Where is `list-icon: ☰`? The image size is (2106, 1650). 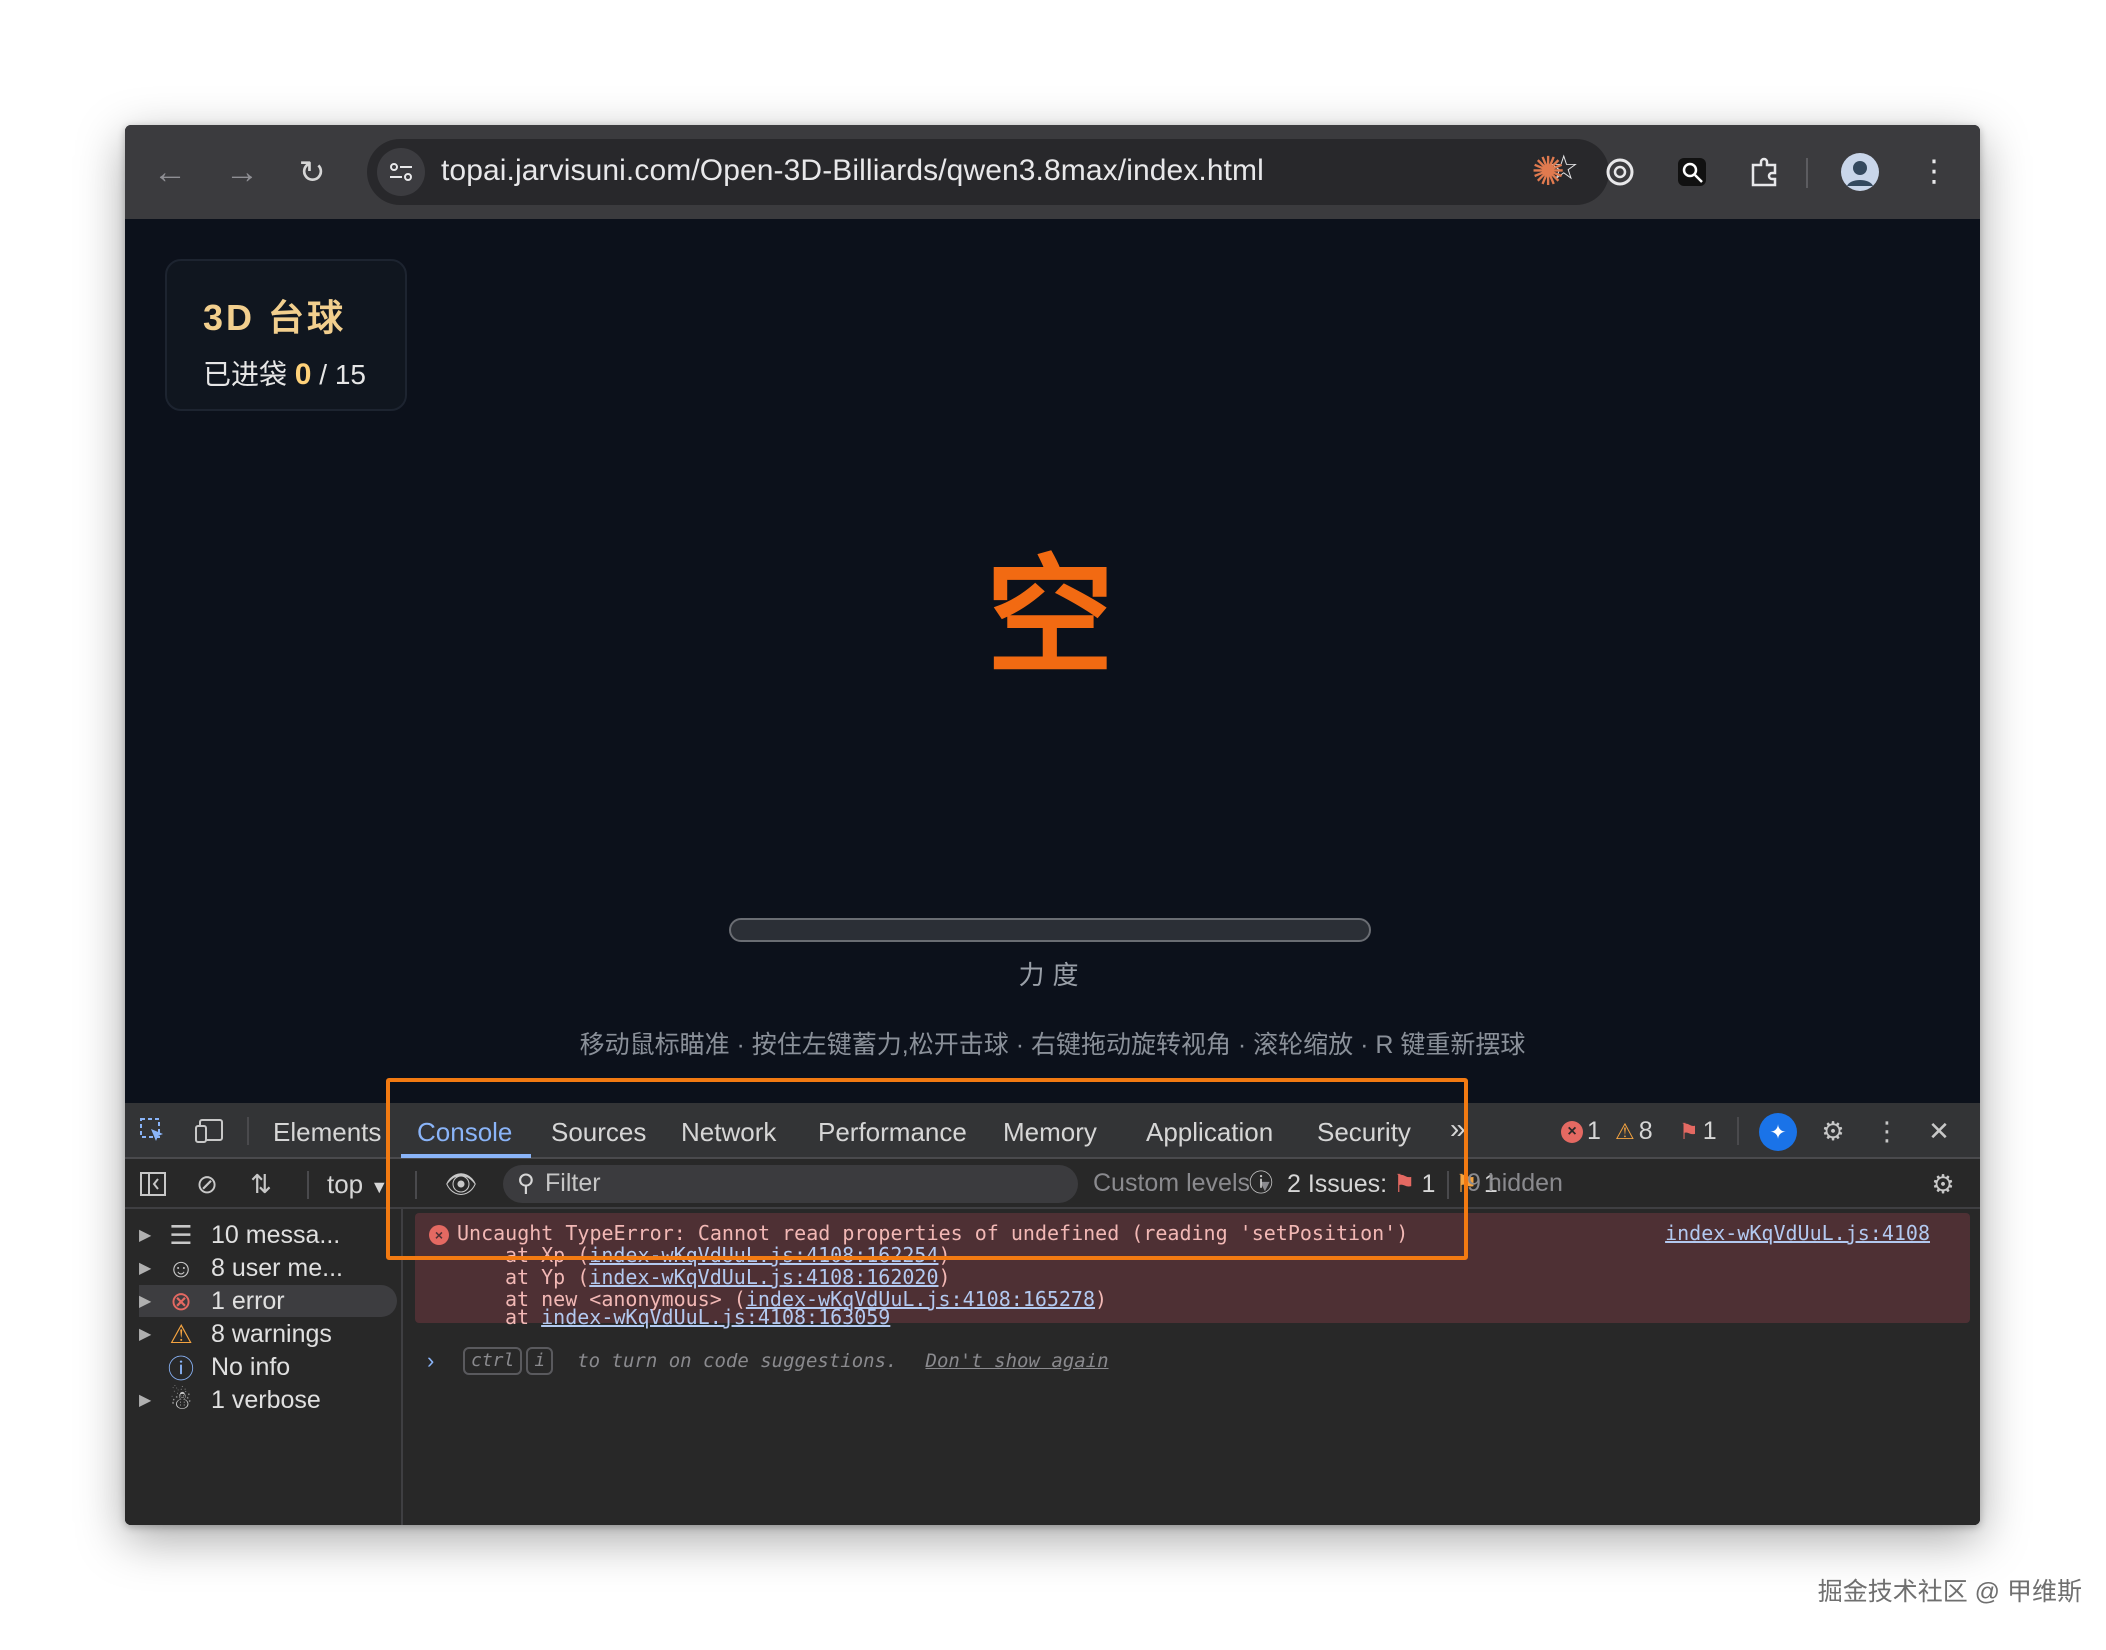 list-icon: ☰ is located at coordinates (181, 1234).